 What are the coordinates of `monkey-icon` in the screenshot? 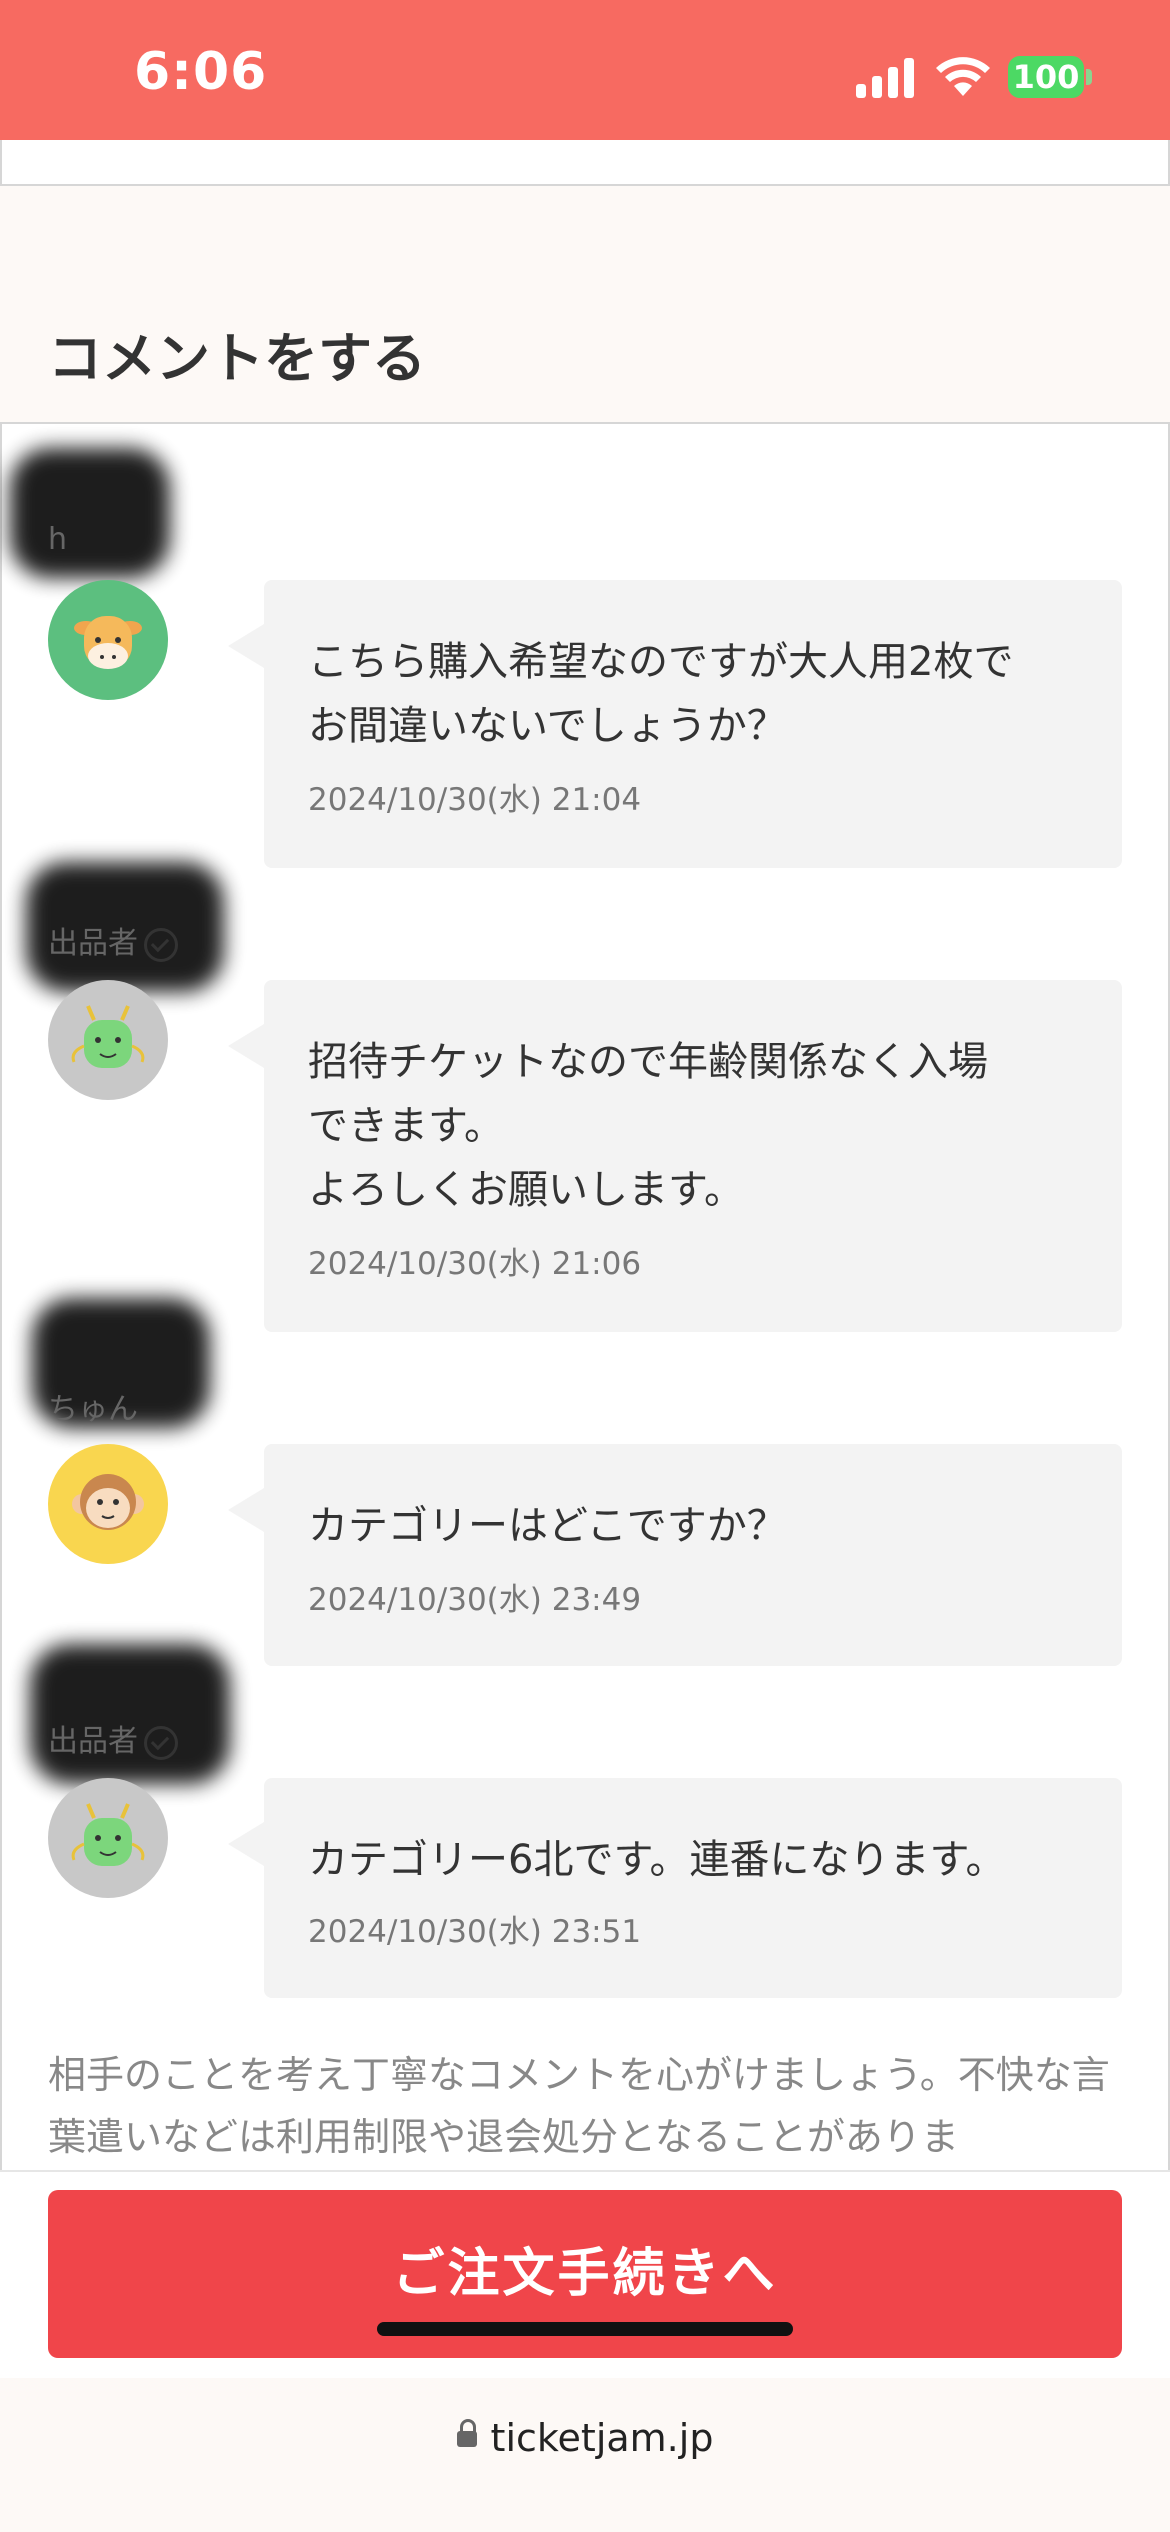 It's located at (108, 1502).